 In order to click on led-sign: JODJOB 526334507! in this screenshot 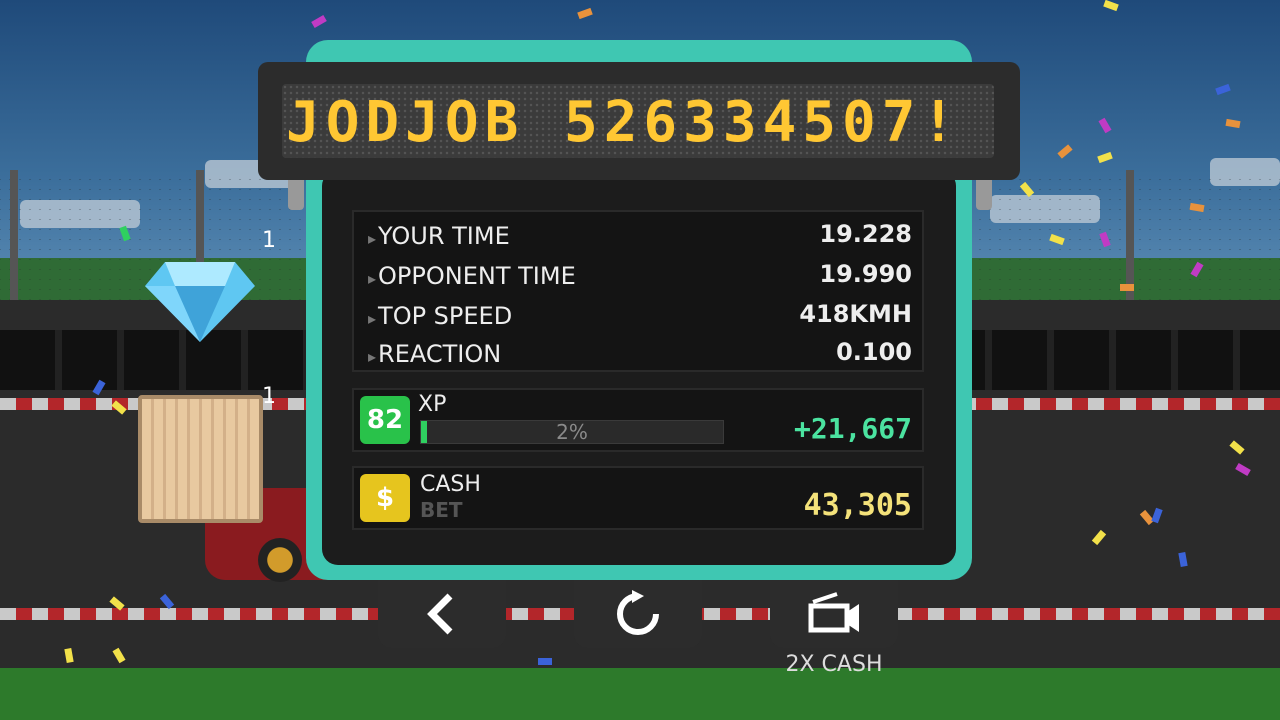, I will do `click(639, 121)`.